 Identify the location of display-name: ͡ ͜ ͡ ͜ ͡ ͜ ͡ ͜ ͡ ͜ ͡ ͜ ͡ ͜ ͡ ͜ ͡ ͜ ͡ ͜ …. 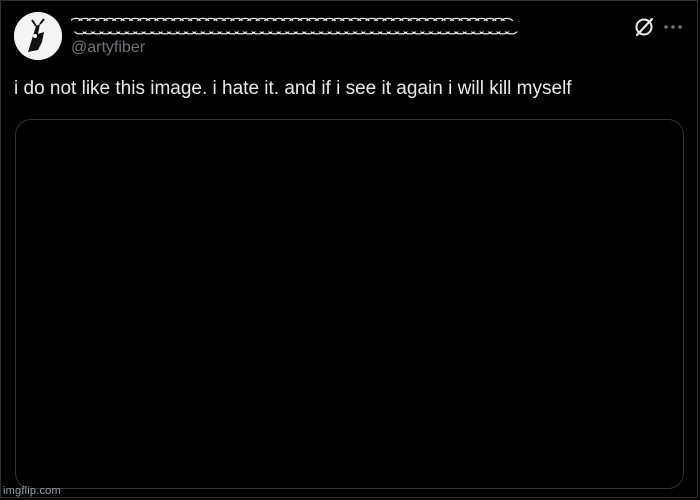
(351, 26).